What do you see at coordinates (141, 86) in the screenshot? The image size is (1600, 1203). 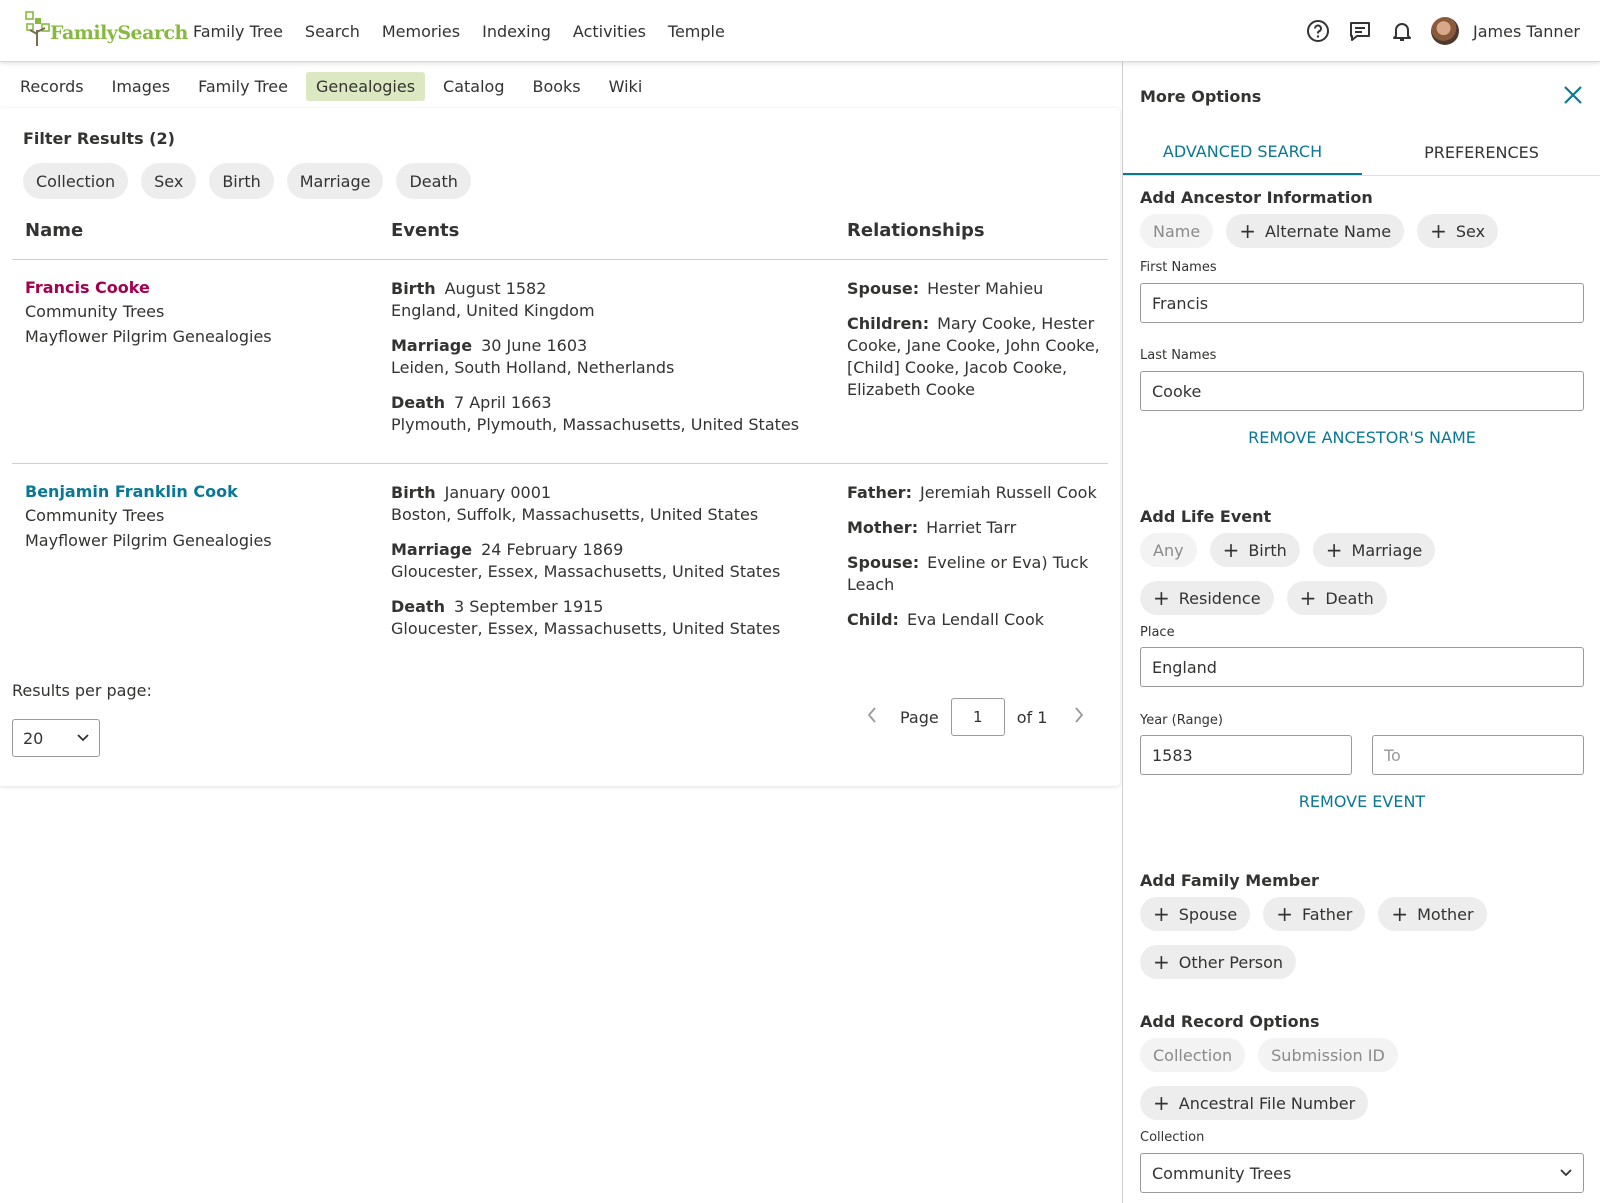 I see `tab-images: Images` at bounding box center [141, 86].